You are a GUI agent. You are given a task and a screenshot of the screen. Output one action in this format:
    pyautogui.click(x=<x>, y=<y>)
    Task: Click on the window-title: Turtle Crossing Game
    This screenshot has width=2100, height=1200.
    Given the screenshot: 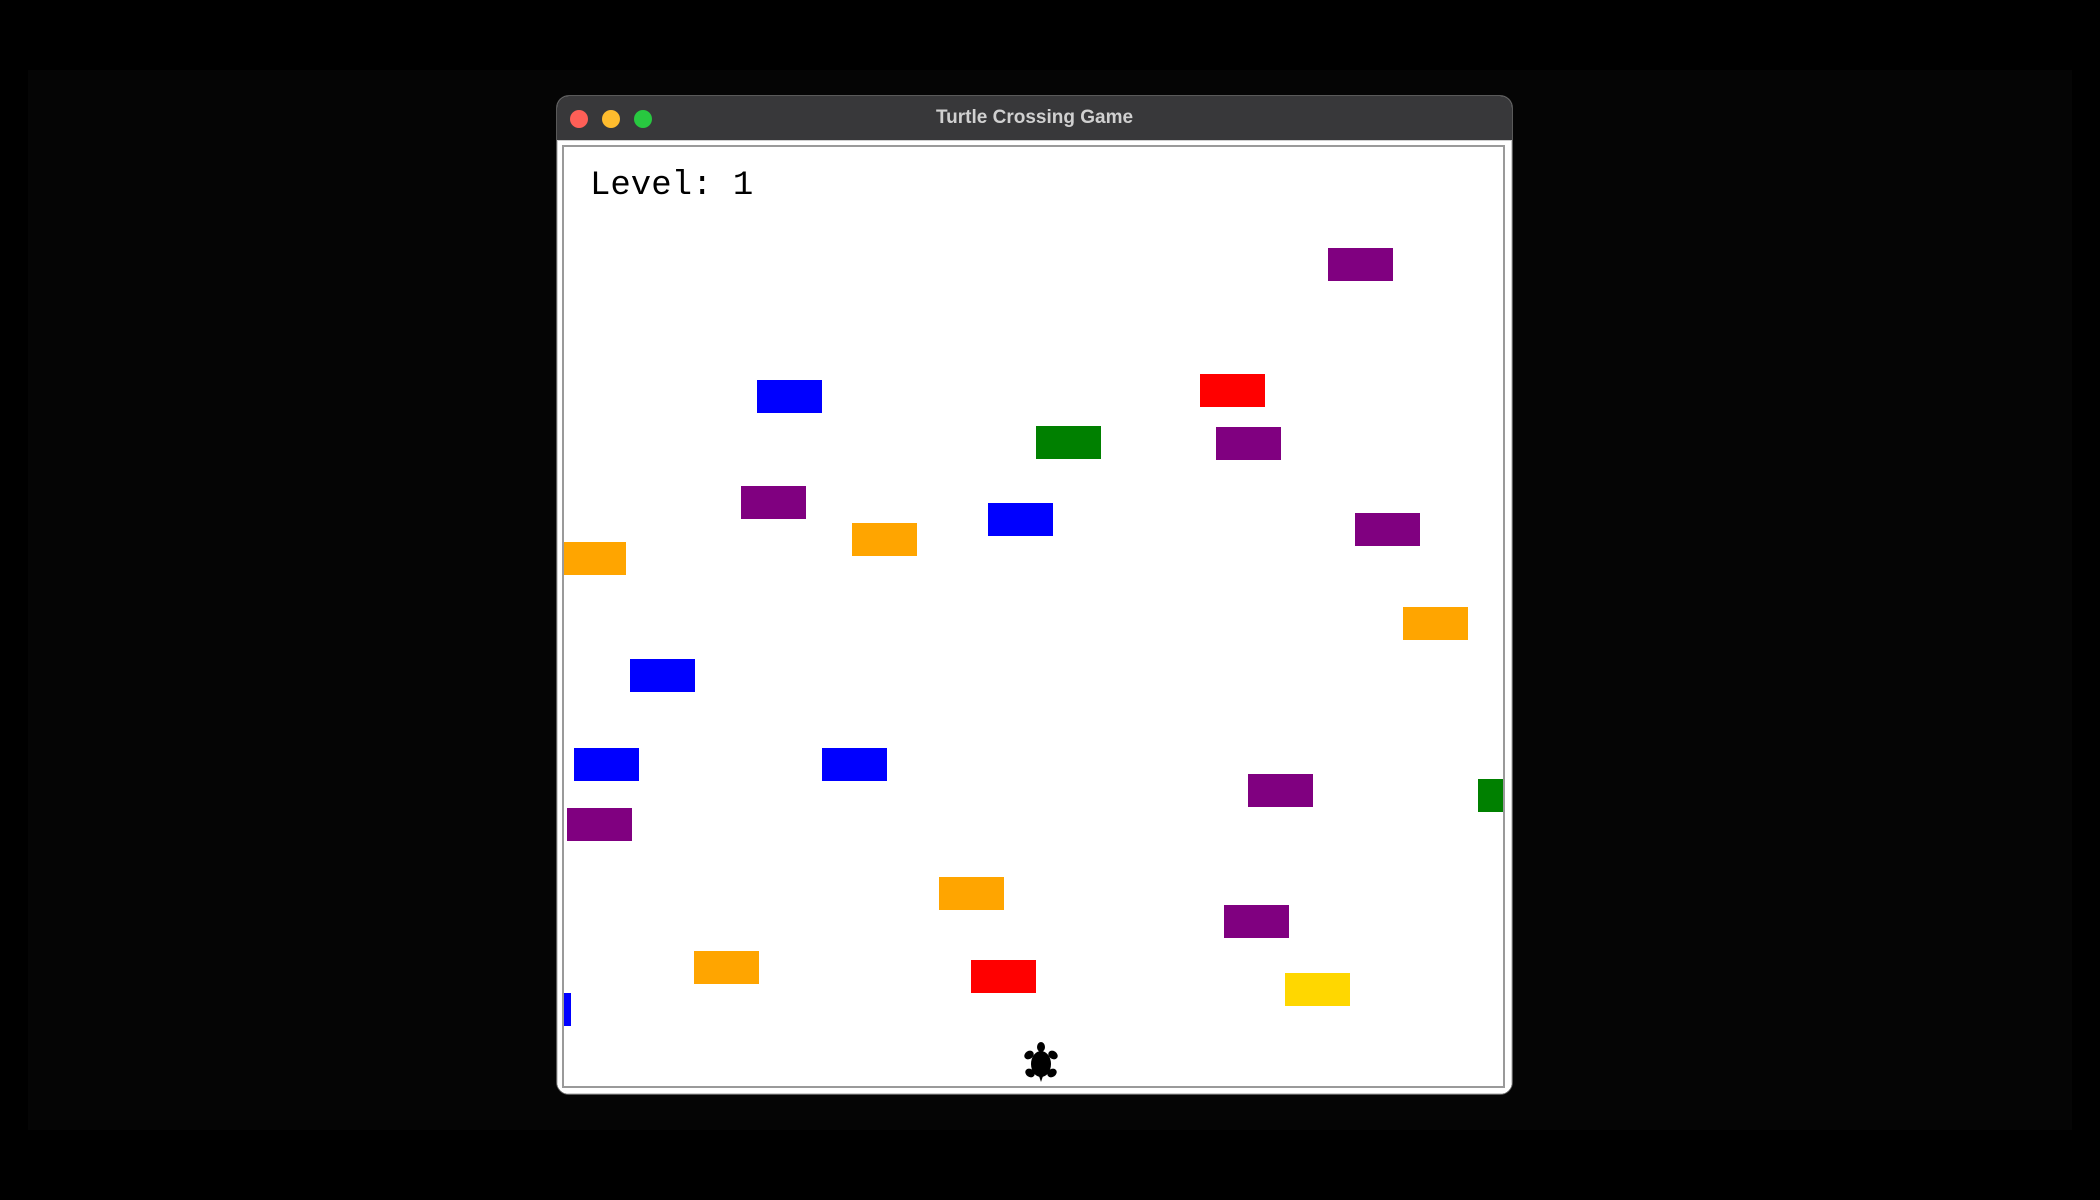 What is the action you would take?
    pyautogui.click(x=1034, y=117)
    